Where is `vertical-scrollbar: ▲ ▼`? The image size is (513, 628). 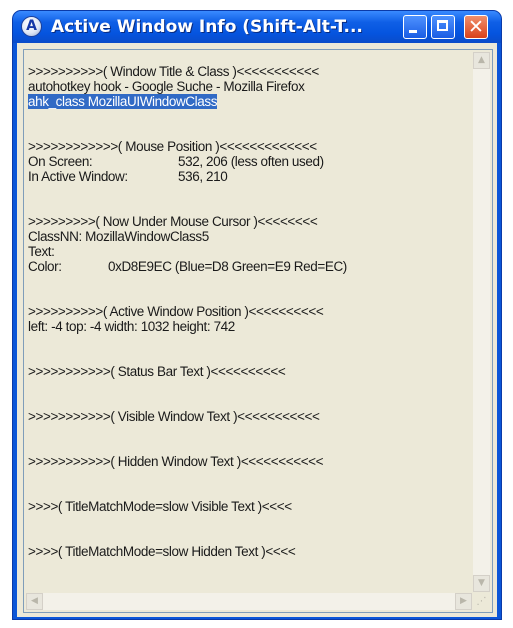 vertical-scrollbar: ▲ ▼ is located at coordinates (481, 322).